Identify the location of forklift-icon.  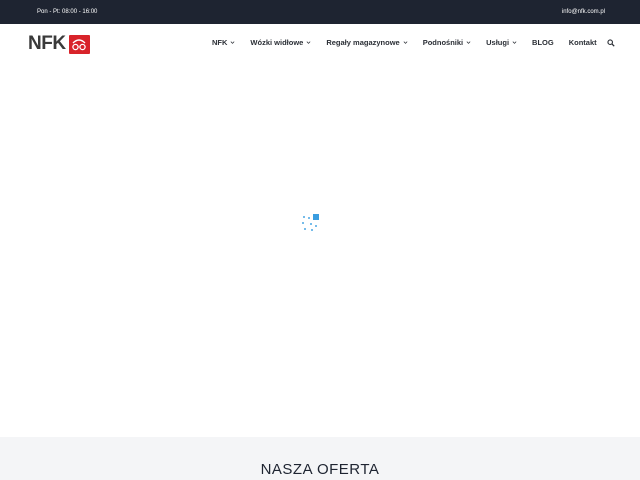
(79, 44).